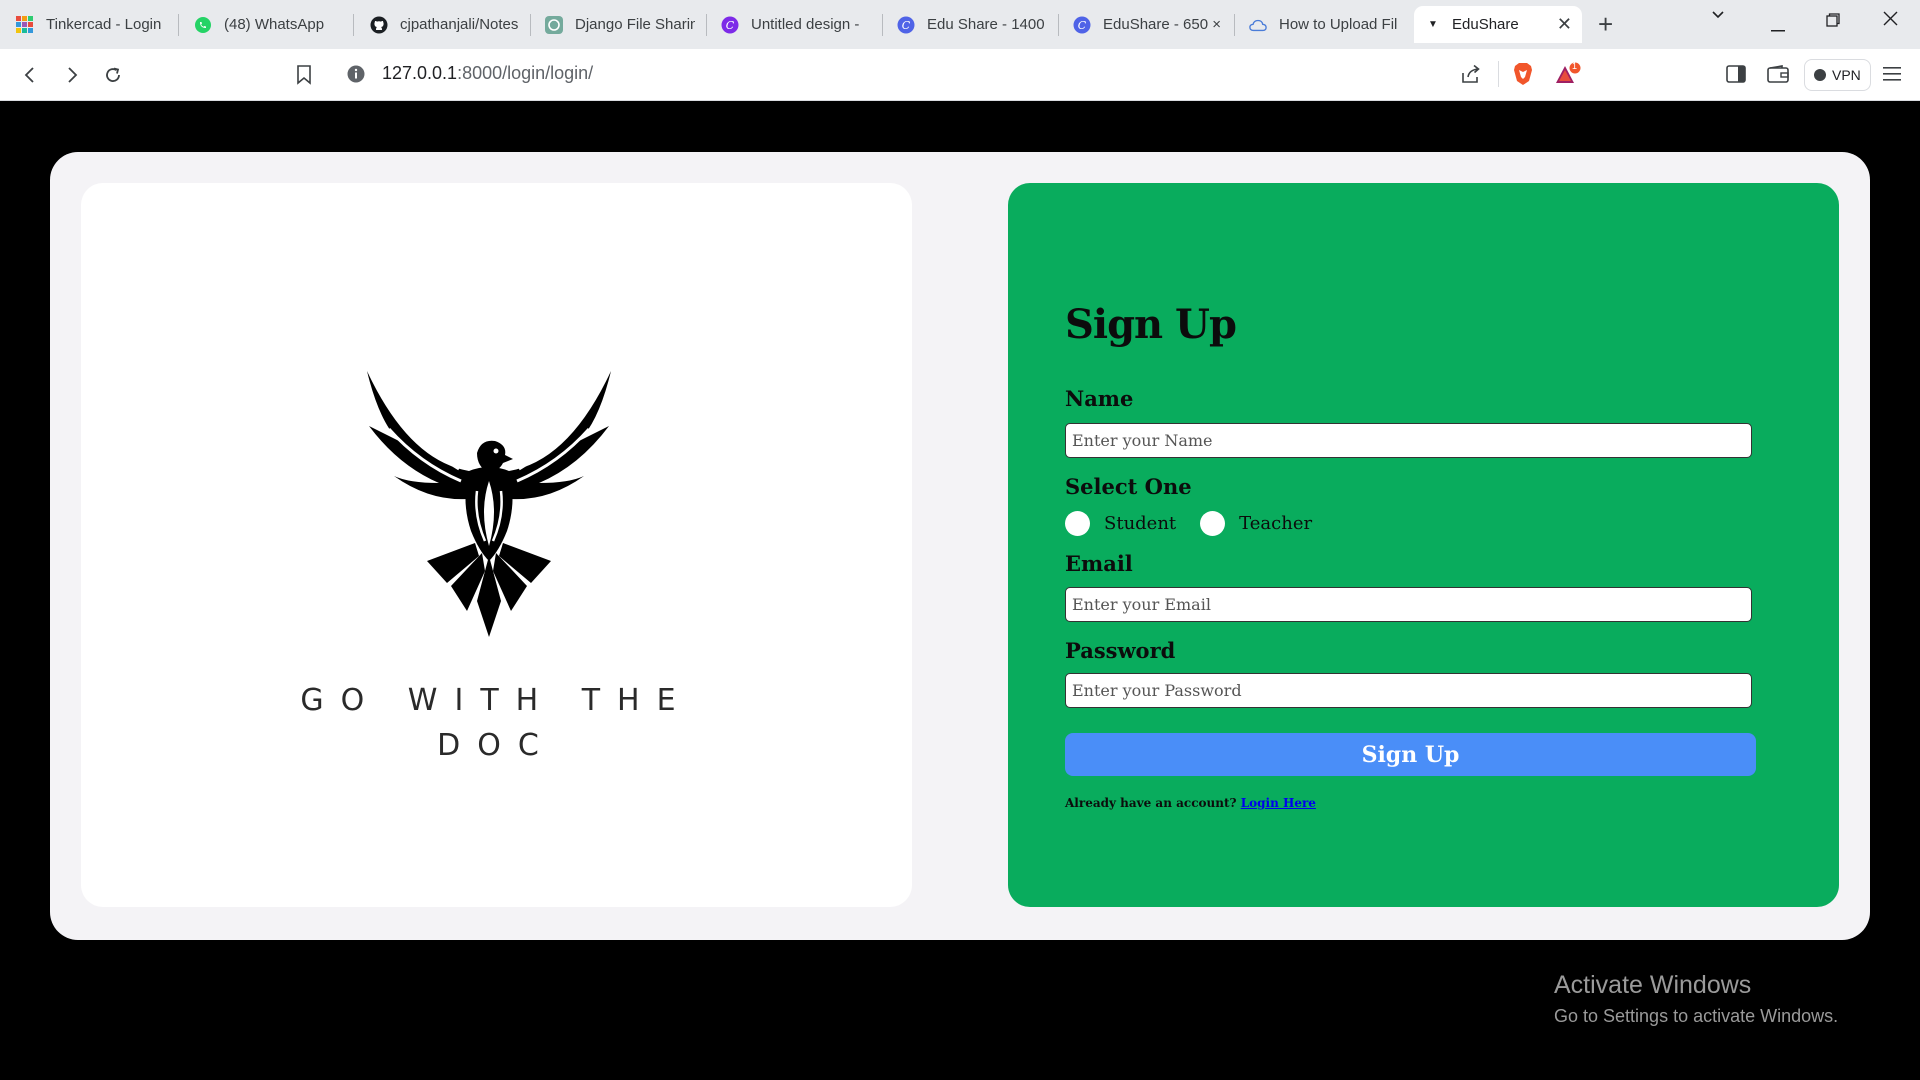 The width and height of the screenshot is (1920, 1080). I want to click on tab-edushare: ▼ EduShare ✕, so click(1498, 24).